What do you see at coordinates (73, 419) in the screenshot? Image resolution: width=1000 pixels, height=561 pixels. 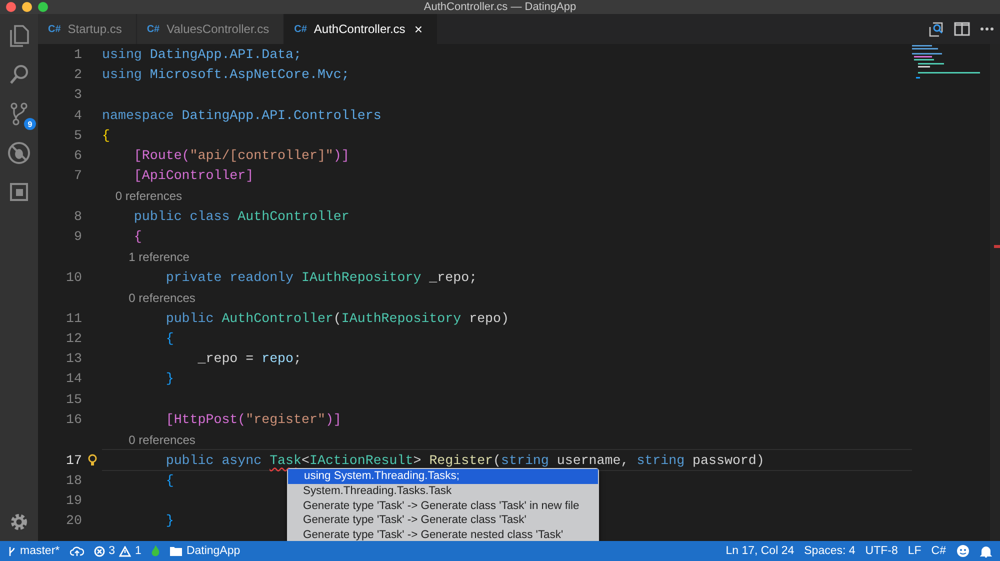 I see `line-number: 16` at bounding box center [73, 419].